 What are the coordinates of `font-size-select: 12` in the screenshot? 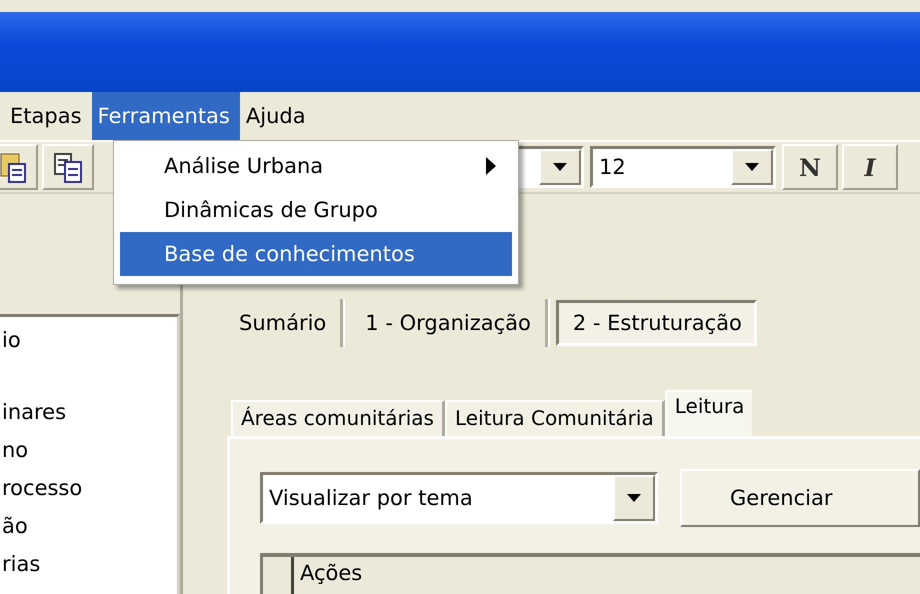 It's located at (683, 167).